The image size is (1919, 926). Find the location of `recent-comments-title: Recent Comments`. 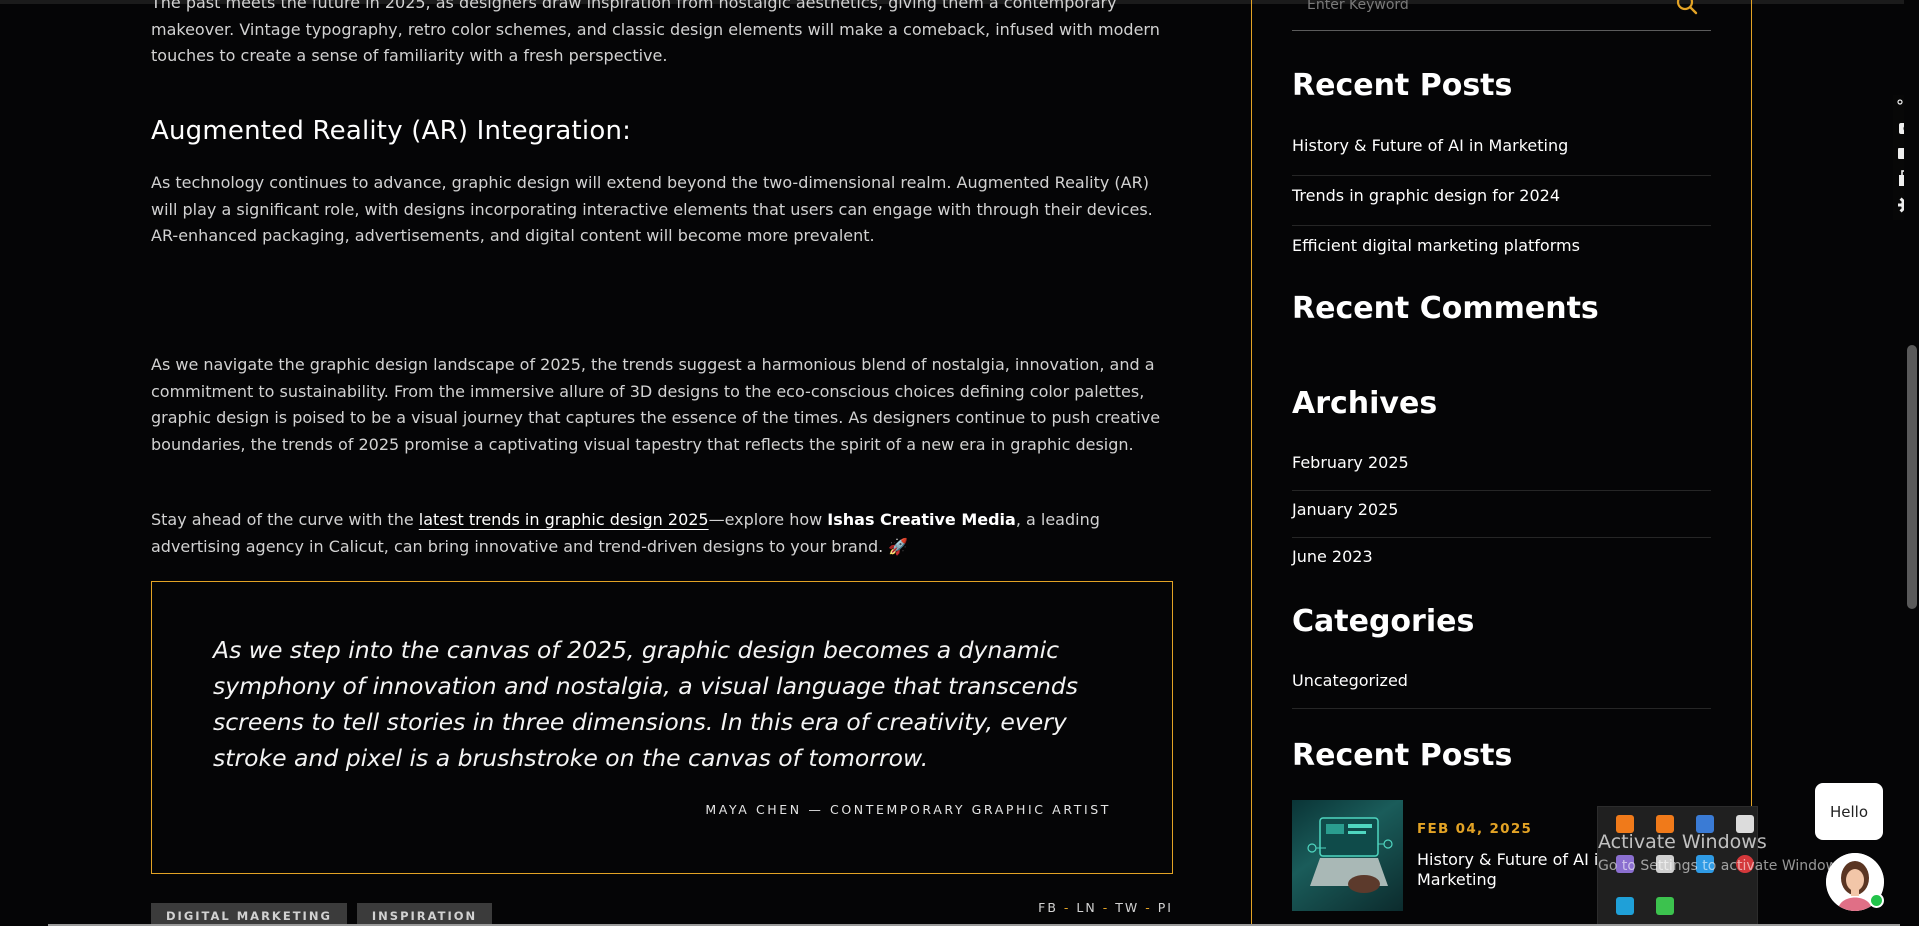

recent-comments-title: Recent Comments is located at coordinates (1445, 308).